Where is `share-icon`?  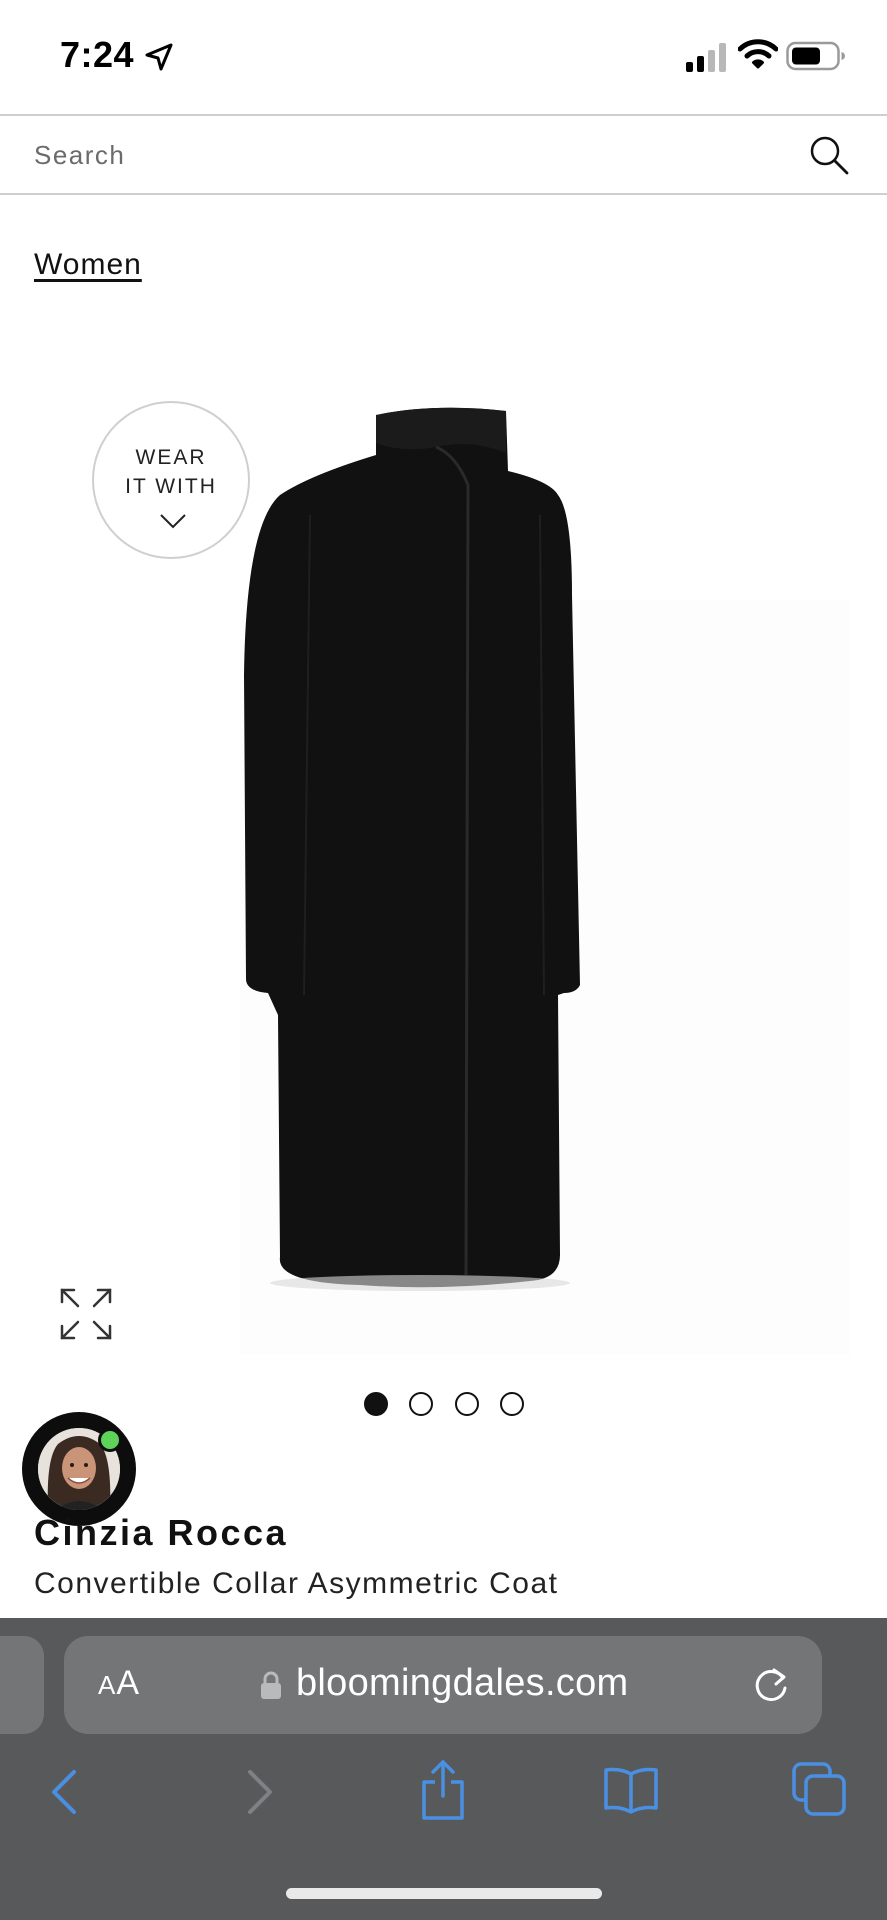
share-icon is located at coordinates (443, 1790).